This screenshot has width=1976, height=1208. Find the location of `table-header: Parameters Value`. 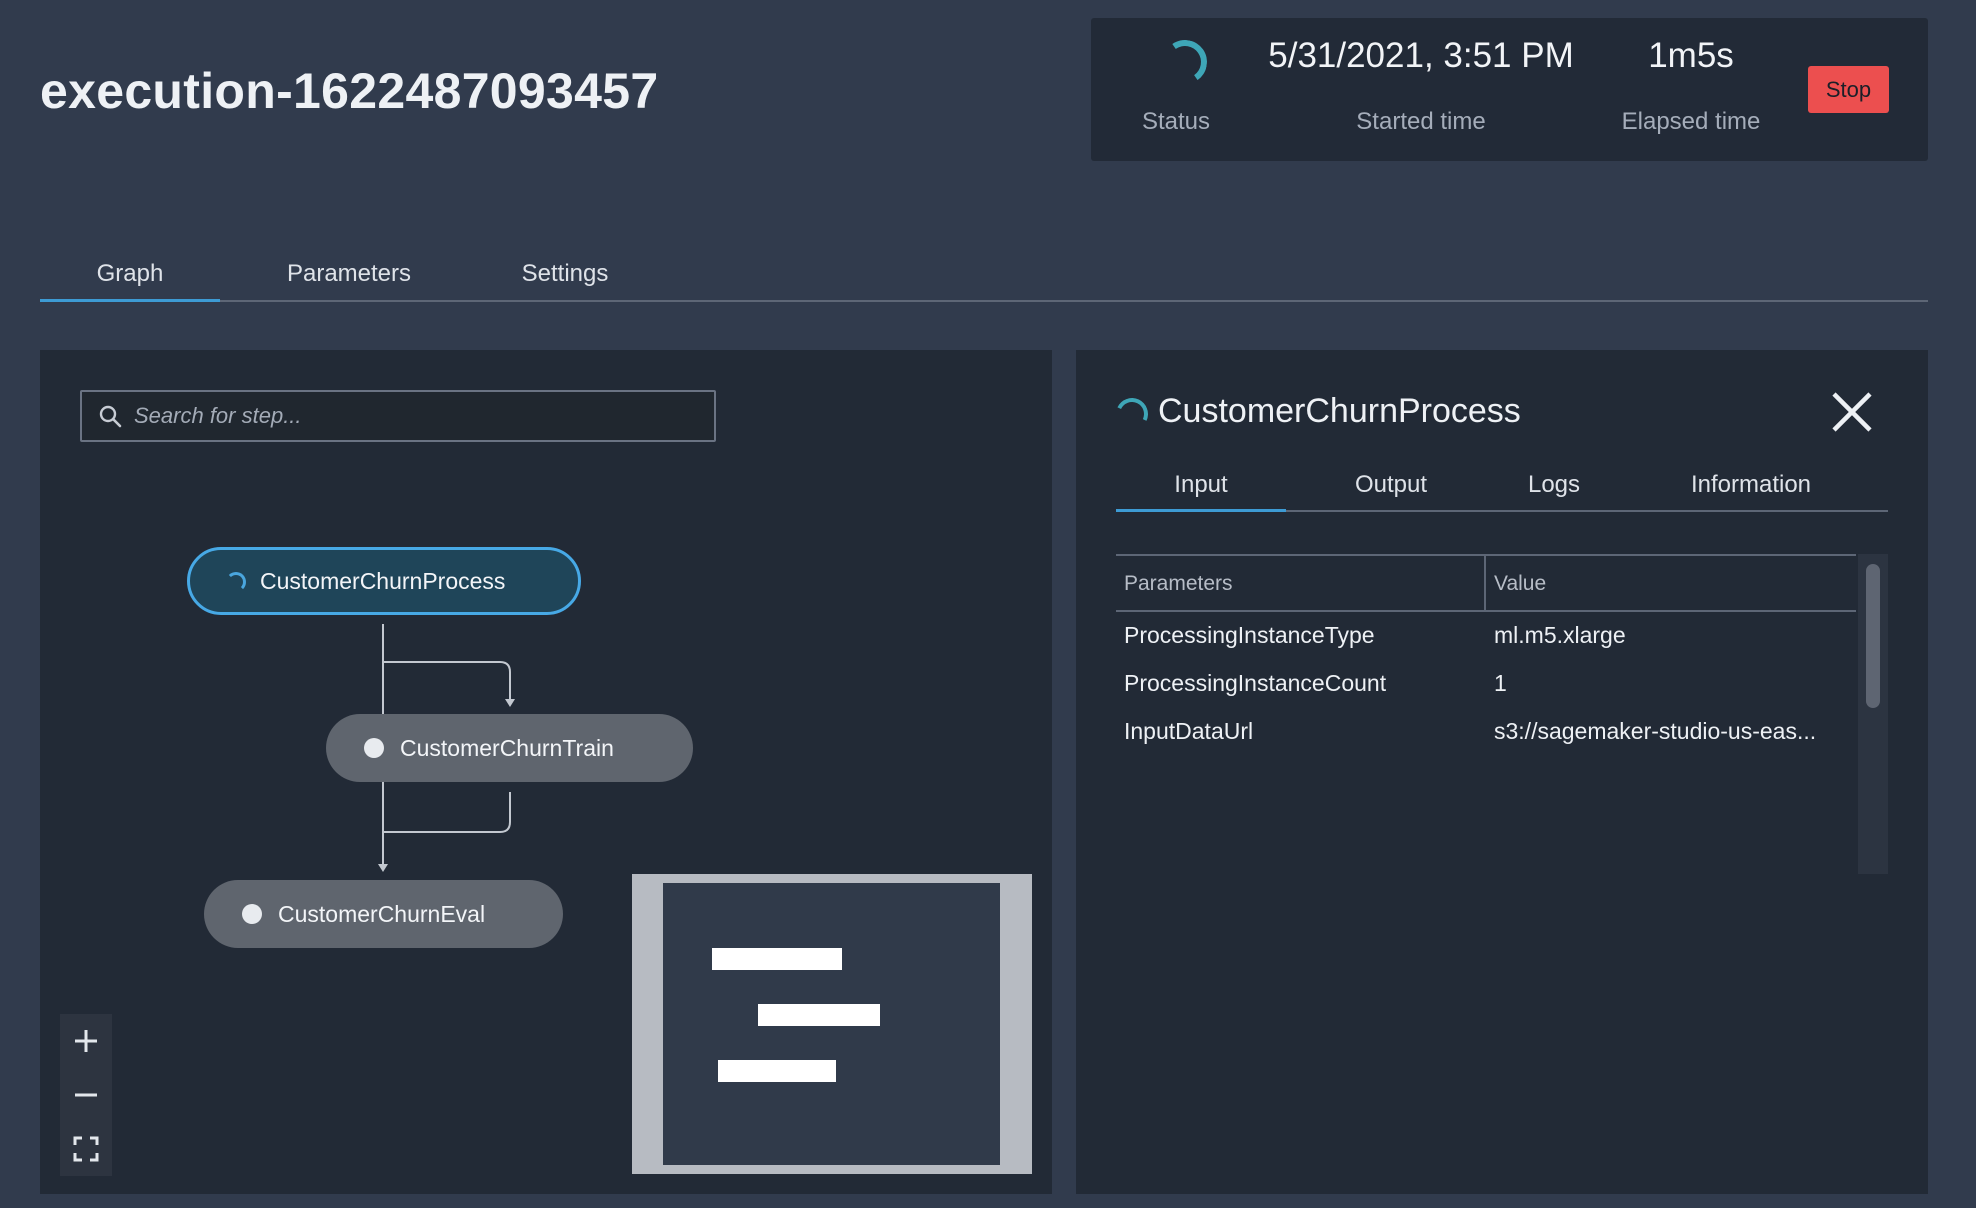

table-header: Parameters Value is located at coordinates (1486, 583).